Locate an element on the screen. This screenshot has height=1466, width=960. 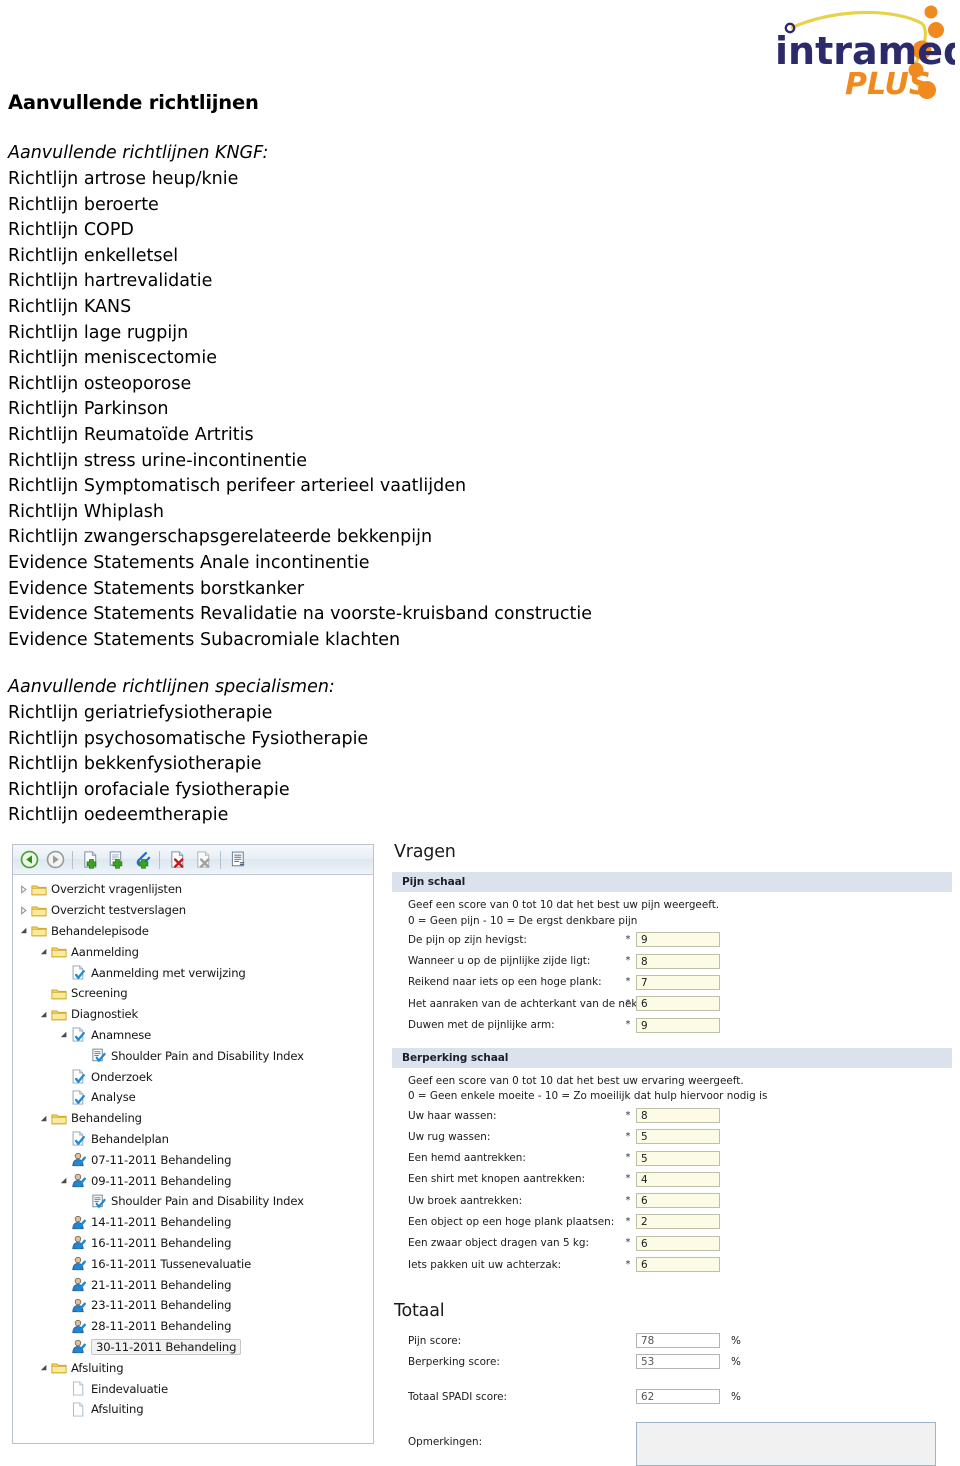
total-label: Totaal SPADI score: is located at coordinates (458, 1396).